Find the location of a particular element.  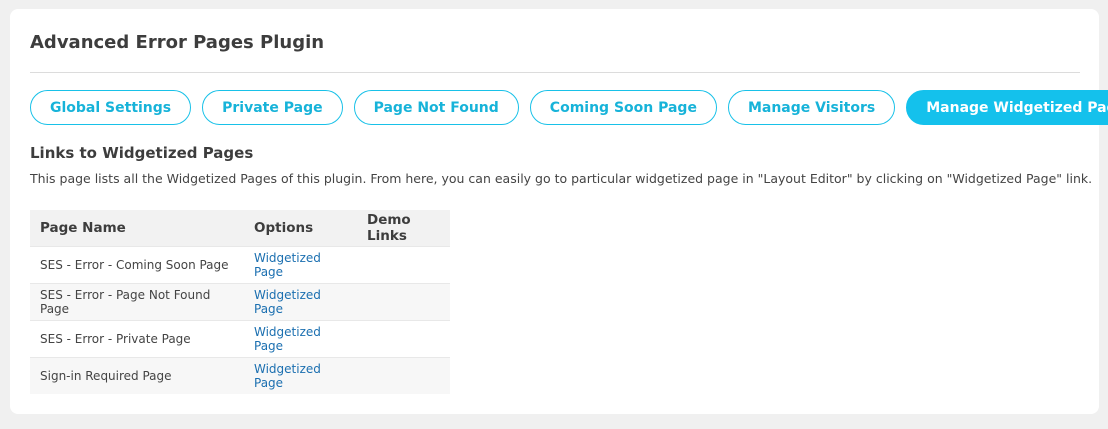

row-page-name: SES - Error - Coming Soon Page is located at coordinates (137, 265).